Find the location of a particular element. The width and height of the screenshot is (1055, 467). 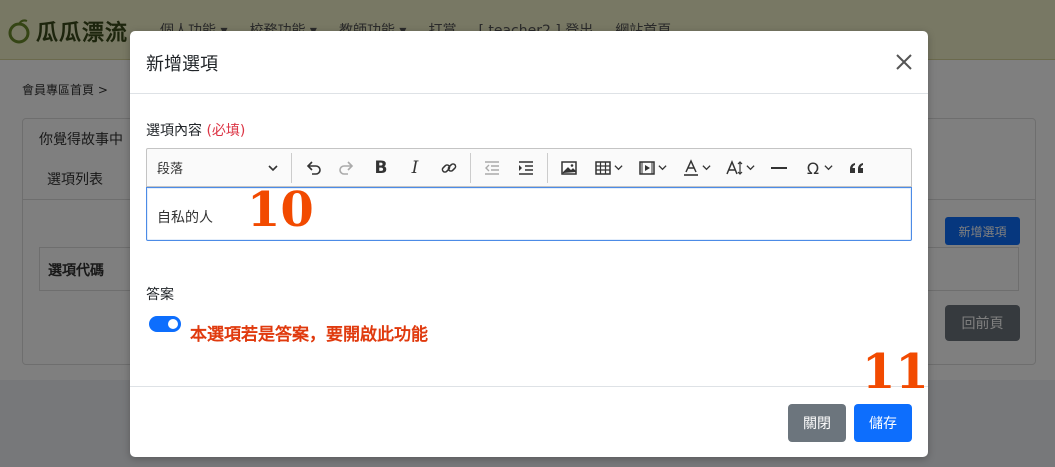

image-icon is located at coordinates (569, 167).